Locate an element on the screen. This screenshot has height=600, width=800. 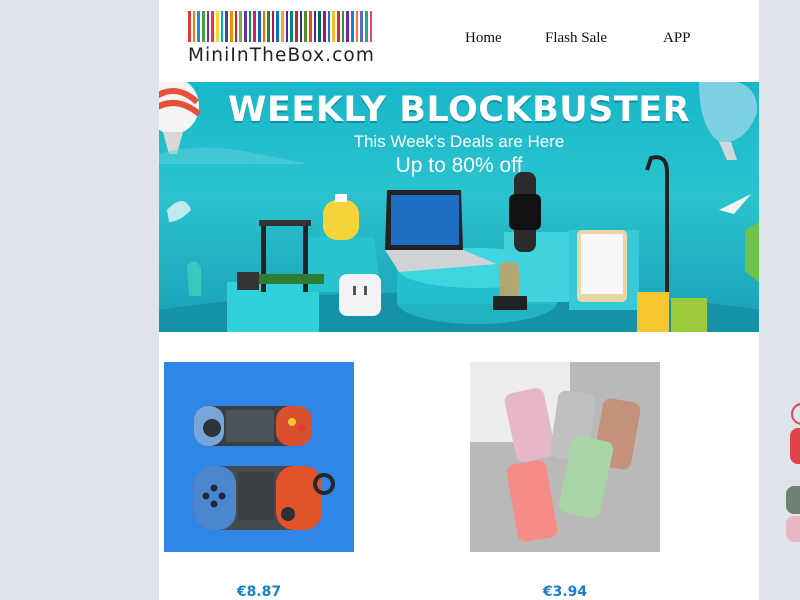
logo-text: MiniInTheBox.com is located at coordinates (281, 55).